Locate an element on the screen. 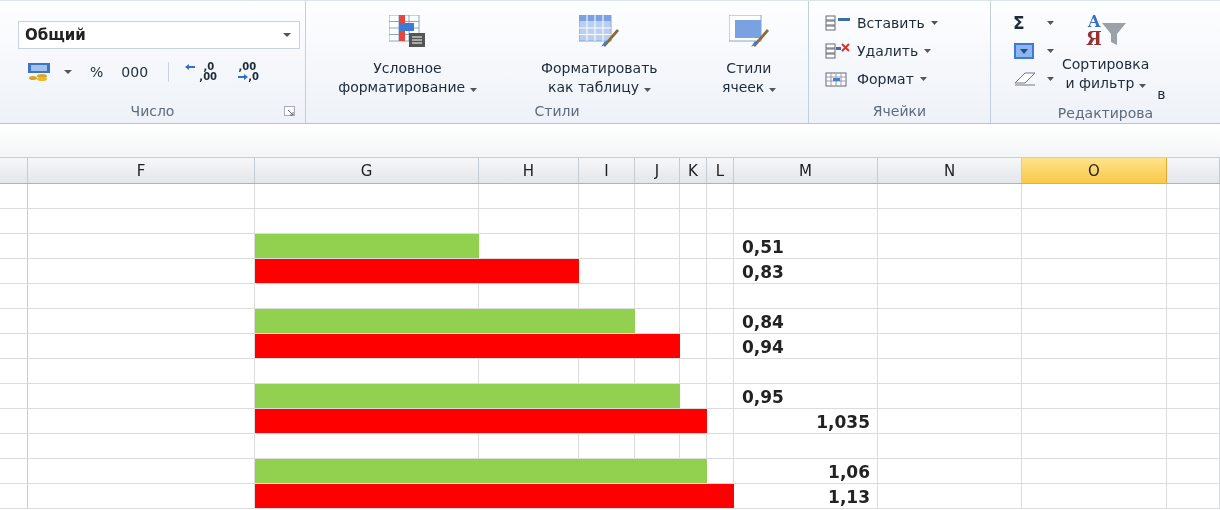  style-button: Стили ячеек is located at coordinates (748, 56).